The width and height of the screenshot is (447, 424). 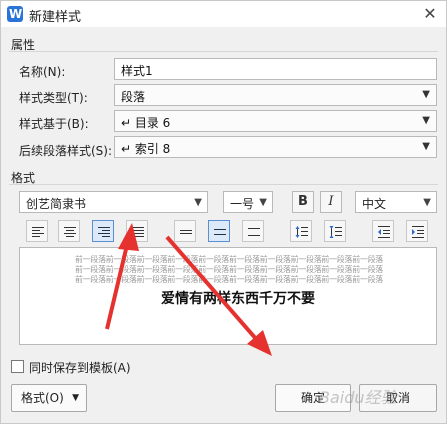 What do you see at coordinates (275, 69) in the screenshot?
I see `name-input: 样式1` at bounding box center [275, 69].